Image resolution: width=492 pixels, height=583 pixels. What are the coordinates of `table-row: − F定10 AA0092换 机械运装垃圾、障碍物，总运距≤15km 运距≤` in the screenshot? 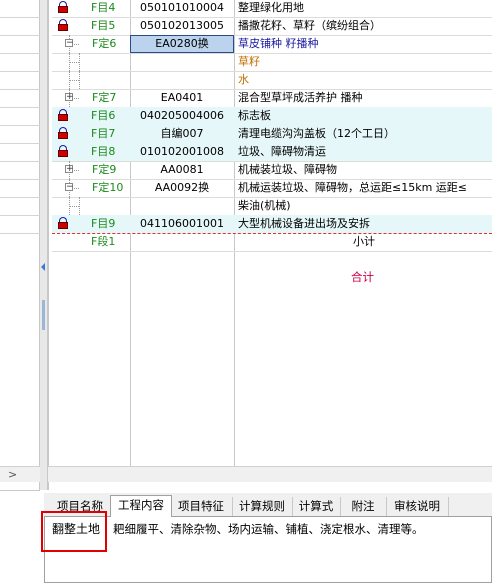 It's located at (272, 188).